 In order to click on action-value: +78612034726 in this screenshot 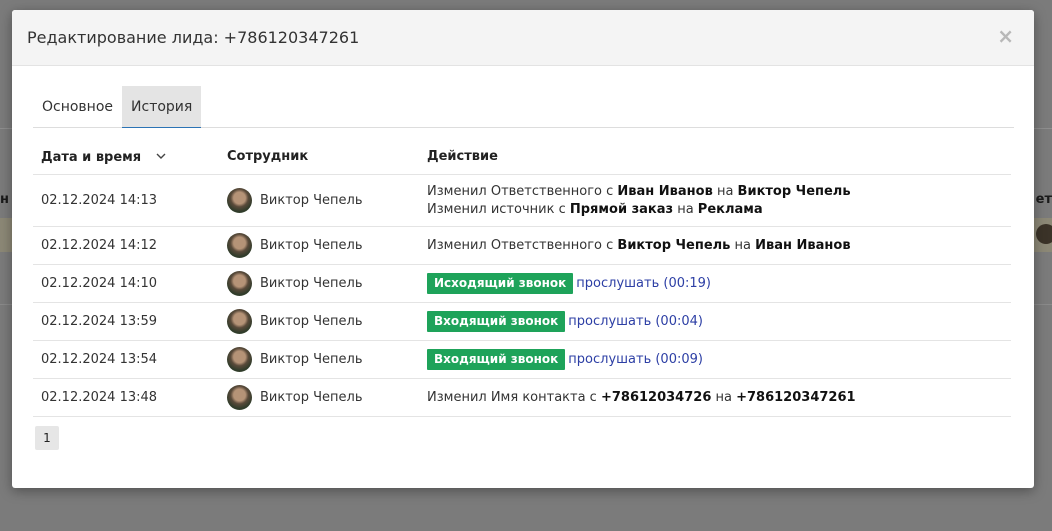, I will do `click(656, 397)`.